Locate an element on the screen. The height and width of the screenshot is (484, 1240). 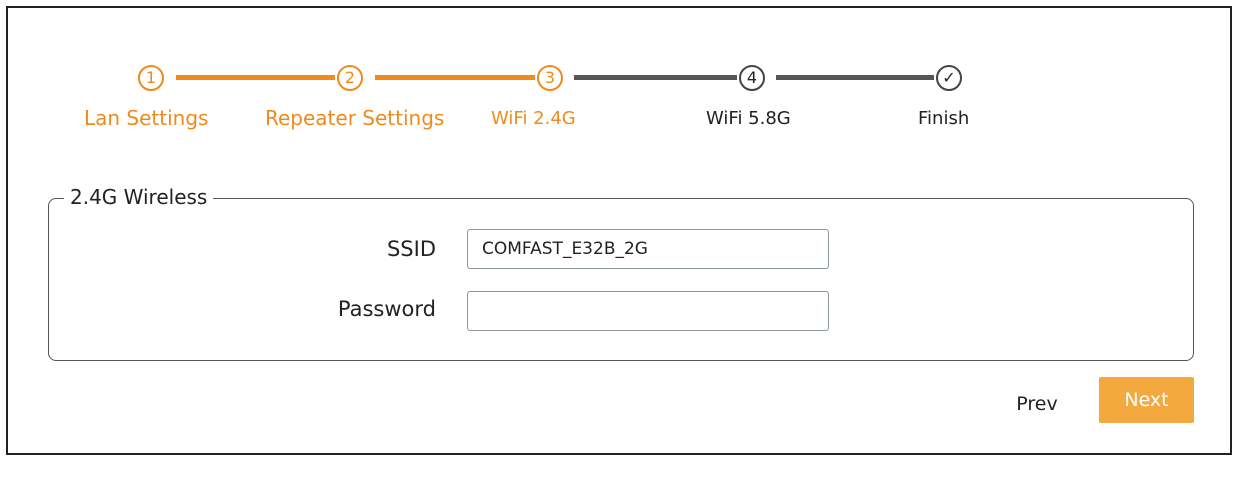
password-label: Password is located at coordinates (386, 309).